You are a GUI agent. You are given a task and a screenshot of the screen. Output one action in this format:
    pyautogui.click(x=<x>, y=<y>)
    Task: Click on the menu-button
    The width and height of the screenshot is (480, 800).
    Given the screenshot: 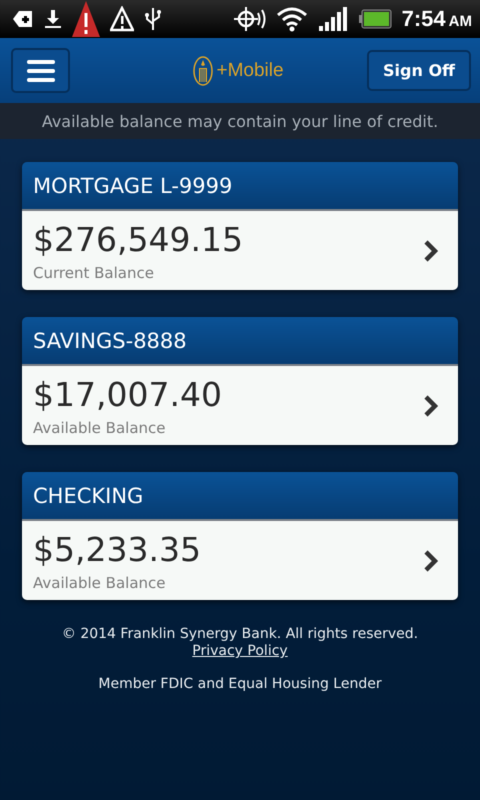 What is the action you would take?
    pyautogui.click(x=40, y=70)
    